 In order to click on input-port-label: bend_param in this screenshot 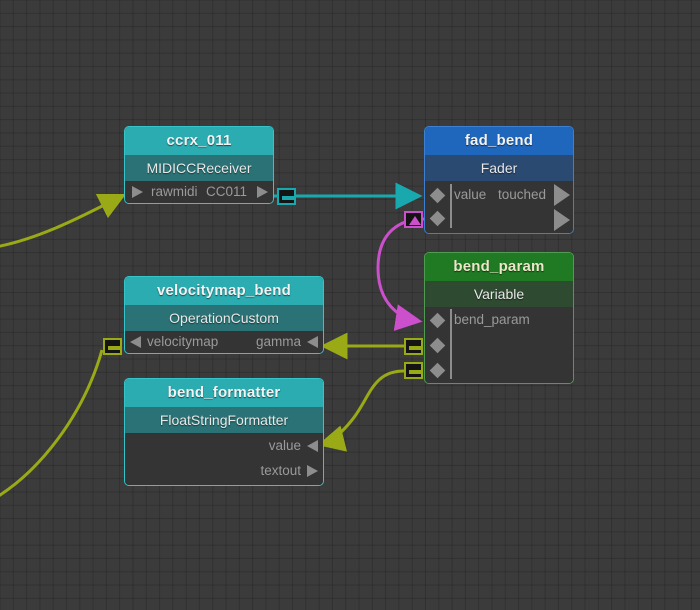, I will do `click(492, 319)`.